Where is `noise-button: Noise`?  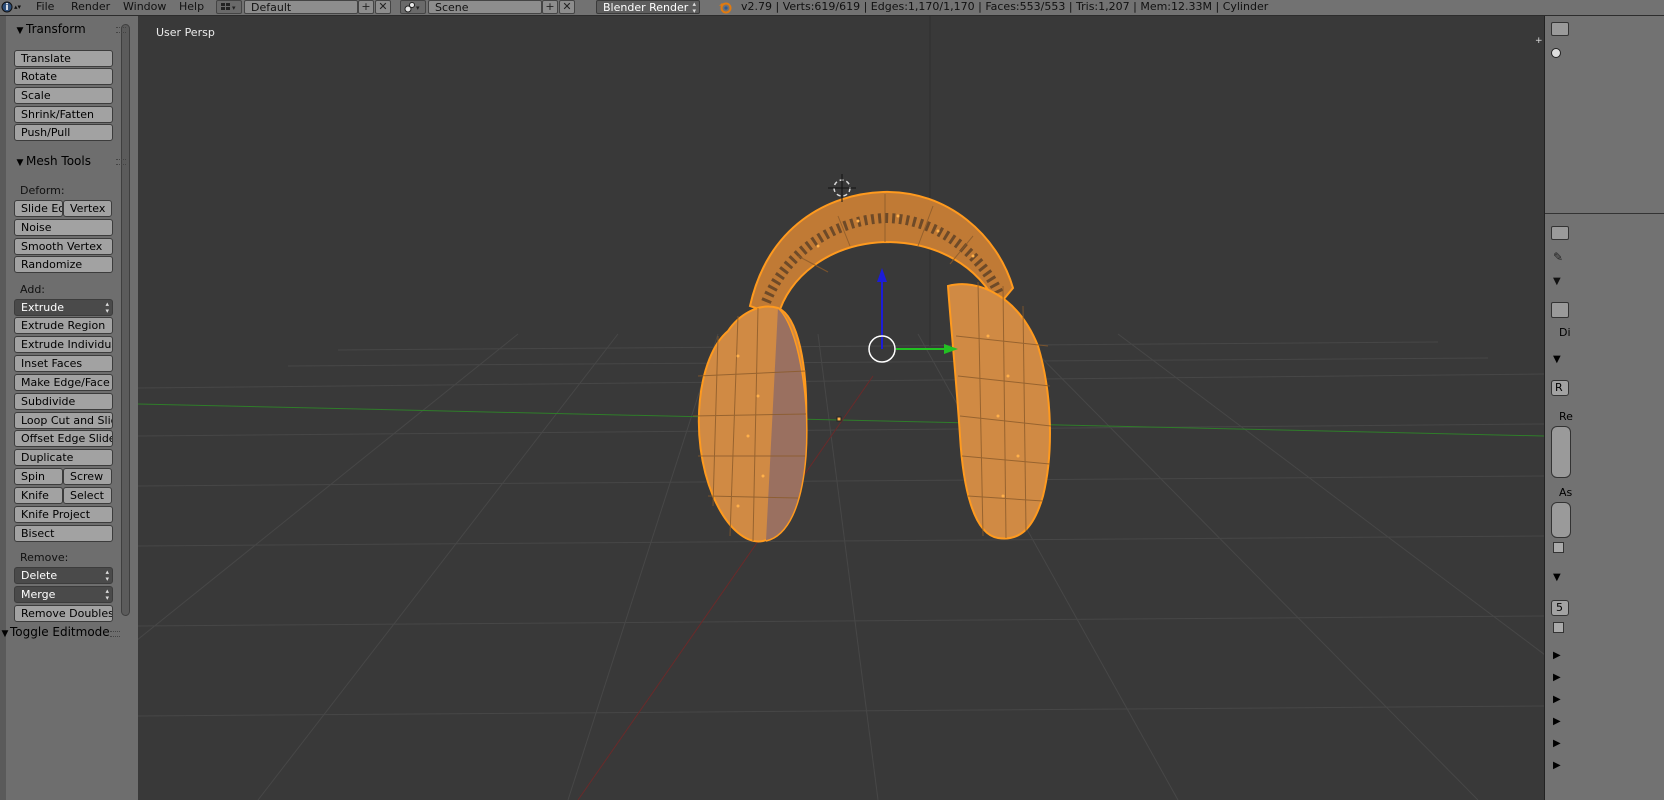
noise-button: Noise is located at coordinates (63, 227).